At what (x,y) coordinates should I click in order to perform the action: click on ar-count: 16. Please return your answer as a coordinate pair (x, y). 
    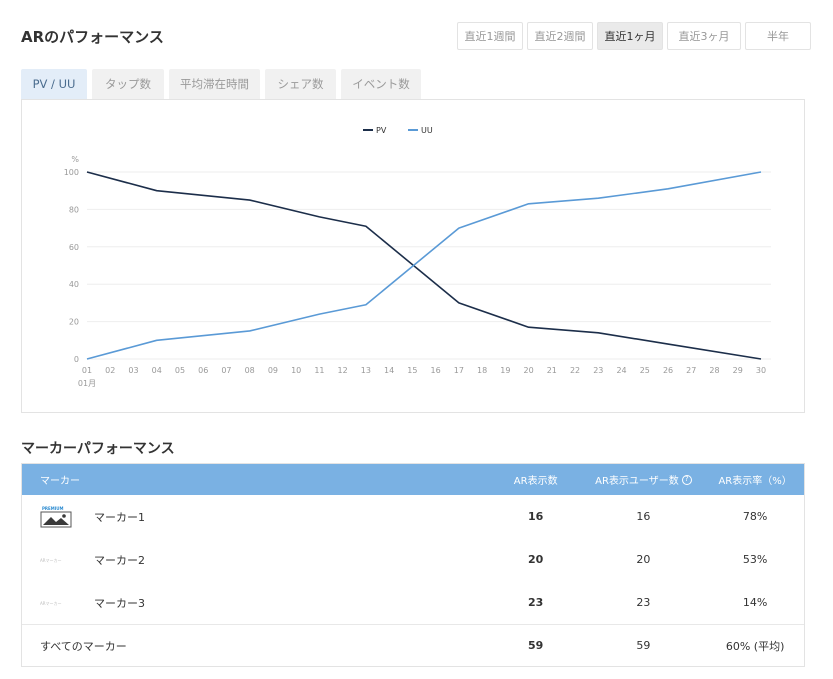
    Looking at the image, I should click on (536, 516).